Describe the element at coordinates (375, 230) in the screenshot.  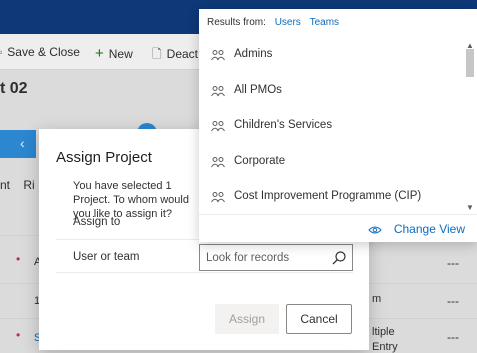
I see `eye-icon` at that location.